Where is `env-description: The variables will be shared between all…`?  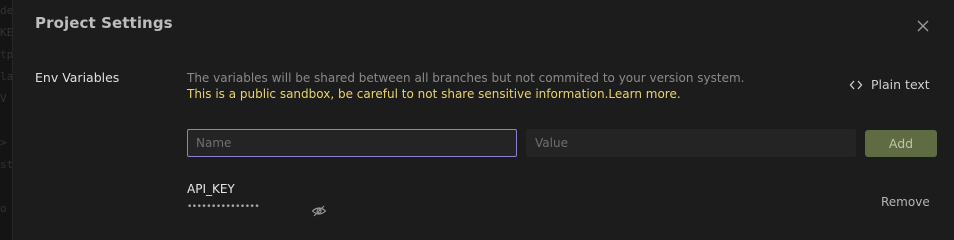
env-description: The variables will be shared between all… is located at coordinates (465, 86).